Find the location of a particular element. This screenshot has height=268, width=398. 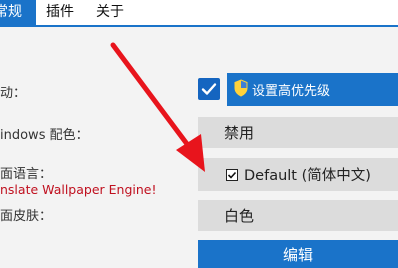

set-high-priority-button: 设置高优先级 is located at coordinates (312, 89).